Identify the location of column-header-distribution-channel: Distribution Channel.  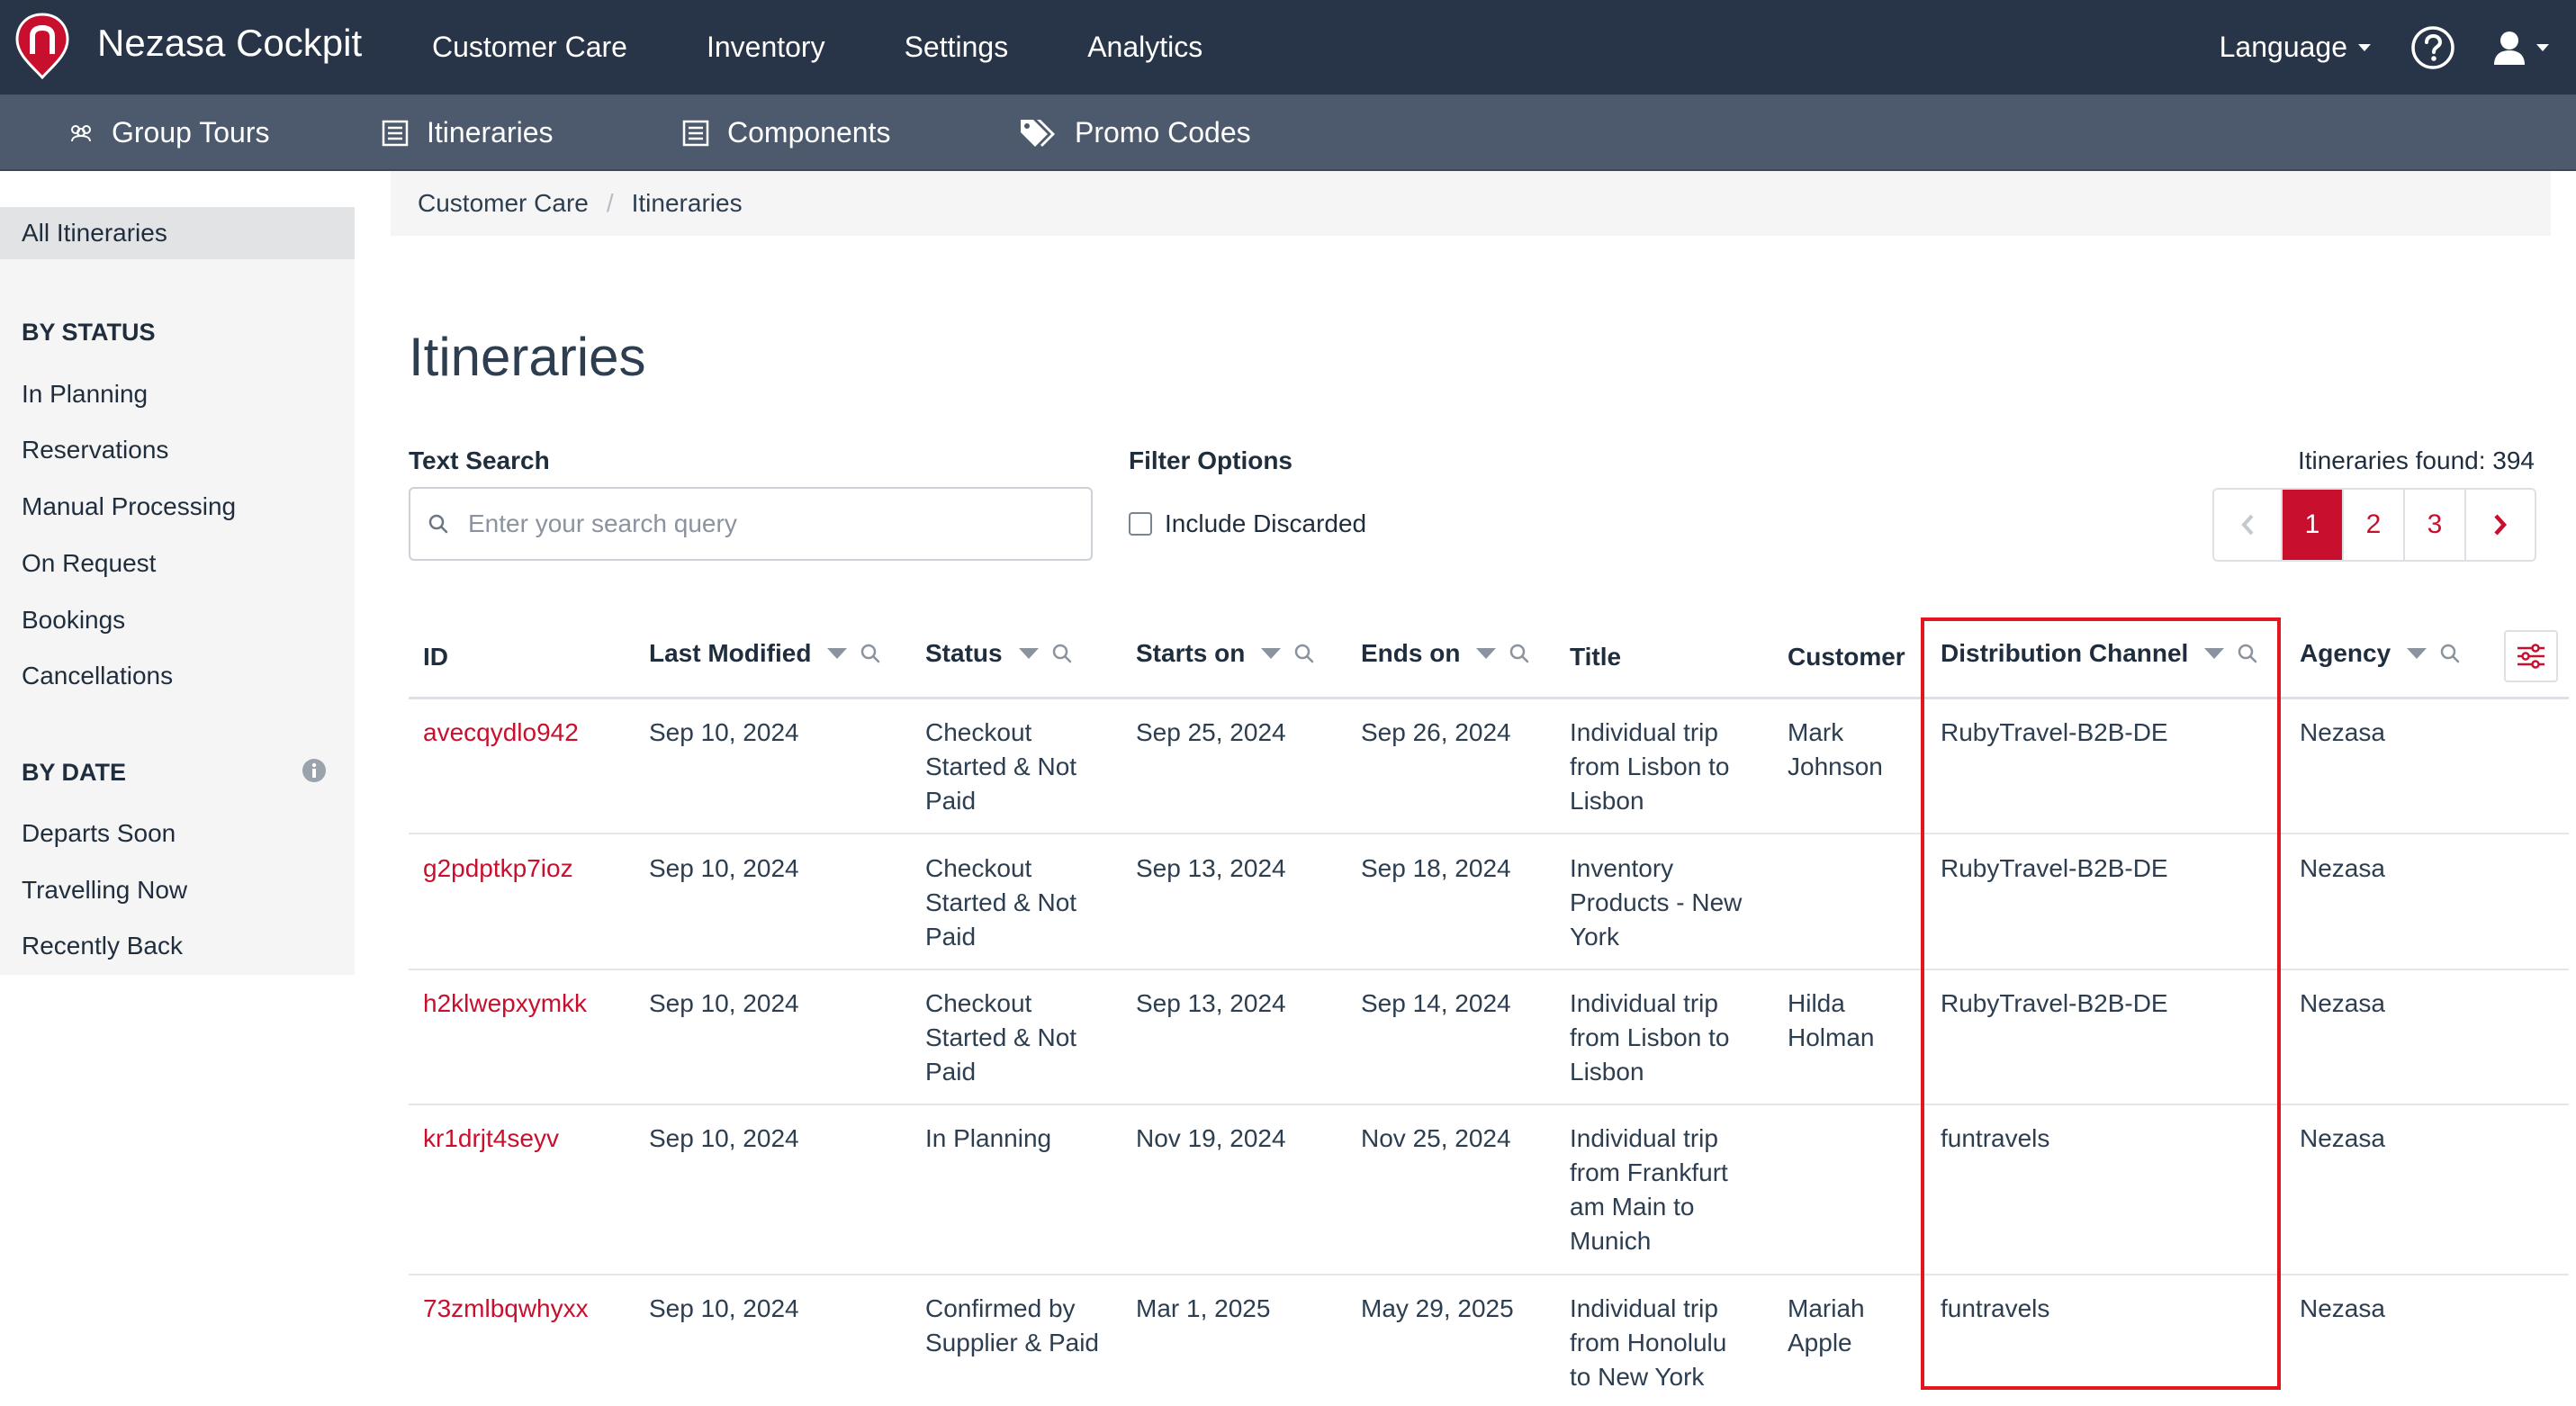
(2099, 653).